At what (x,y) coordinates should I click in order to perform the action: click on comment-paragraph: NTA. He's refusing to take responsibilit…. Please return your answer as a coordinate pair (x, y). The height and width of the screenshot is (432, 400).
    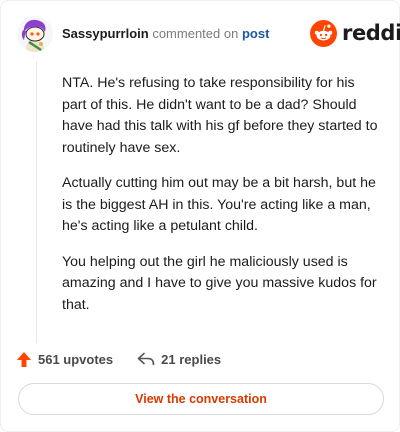
    Looking at the image, I should click on (220, 115).